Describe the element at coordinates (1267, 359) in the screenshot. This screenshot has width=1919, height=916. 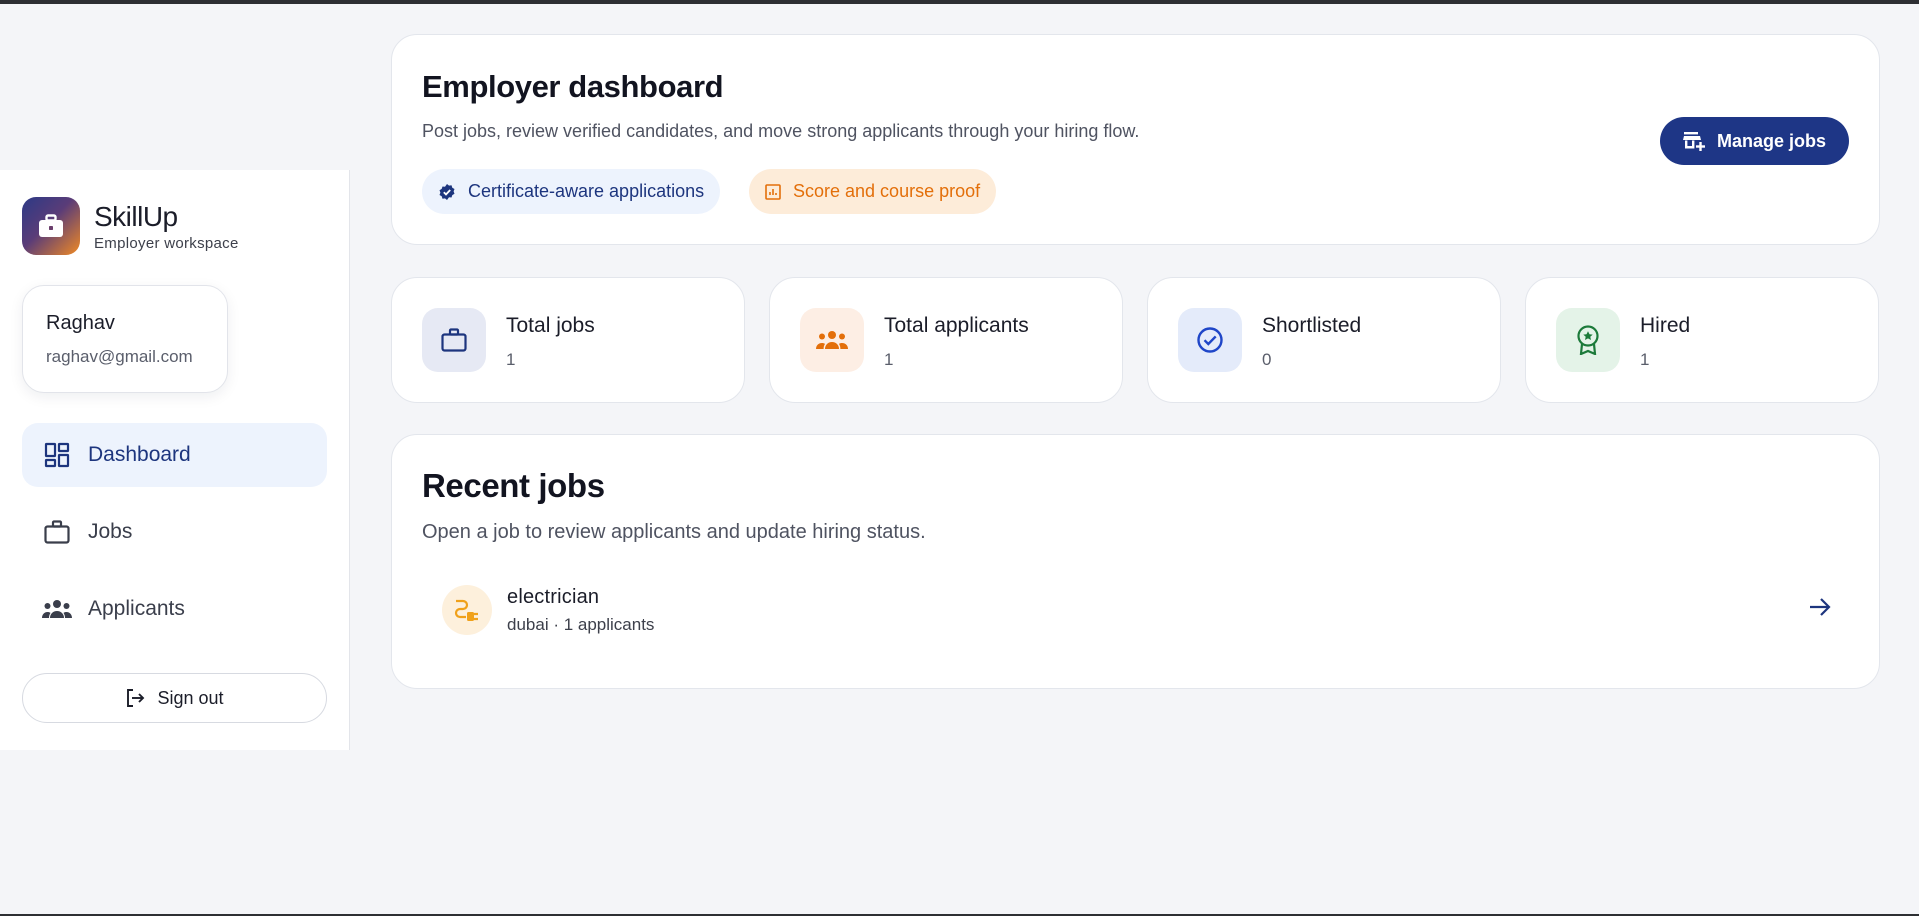
I see `stat-value: 0` at that location.